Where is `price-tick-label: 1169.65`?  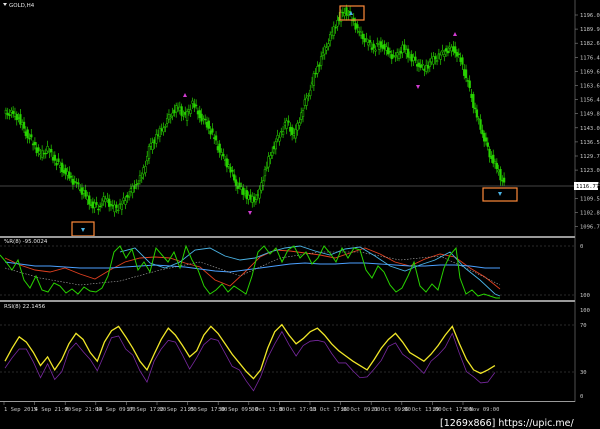
price-tick-label: 1169.65 is located at coordinates (590, 72).